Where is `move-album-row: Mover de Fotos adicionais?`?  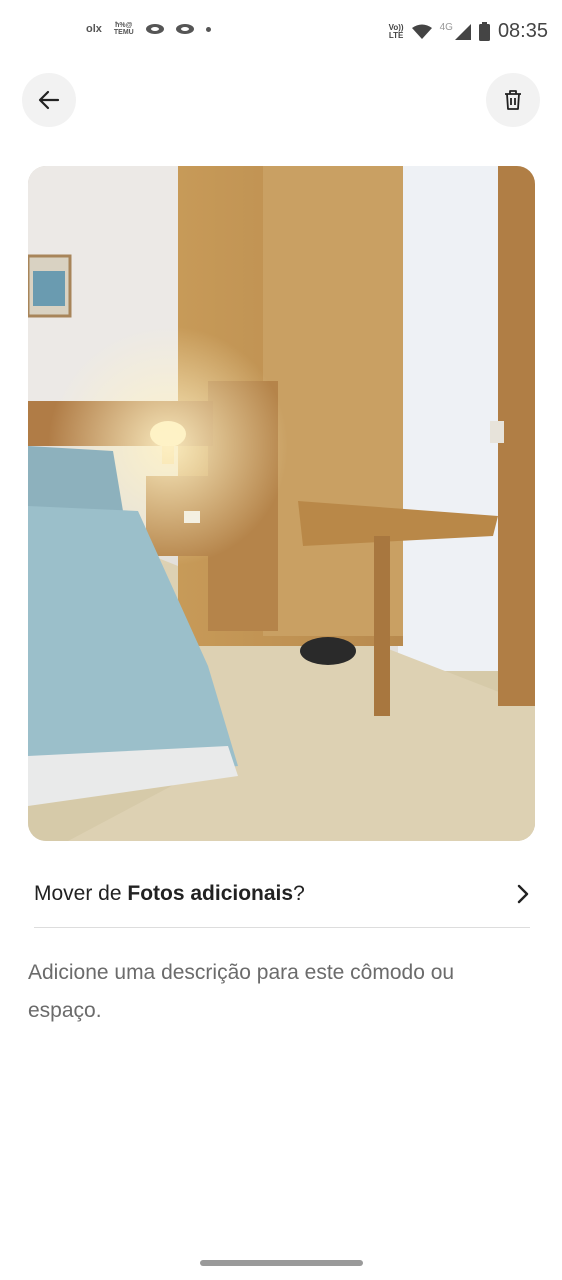 move-album-row: Mover de Fotos adicionais? is located at coordinates (282, 894).